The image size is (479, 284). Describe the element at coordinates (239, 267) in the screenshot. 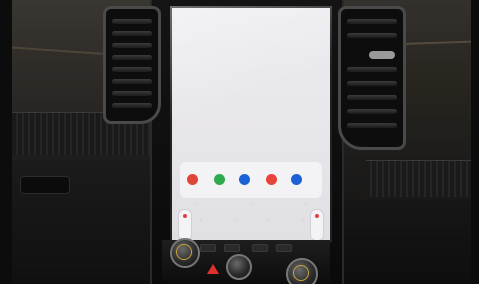

I see `center-knob` at that location.